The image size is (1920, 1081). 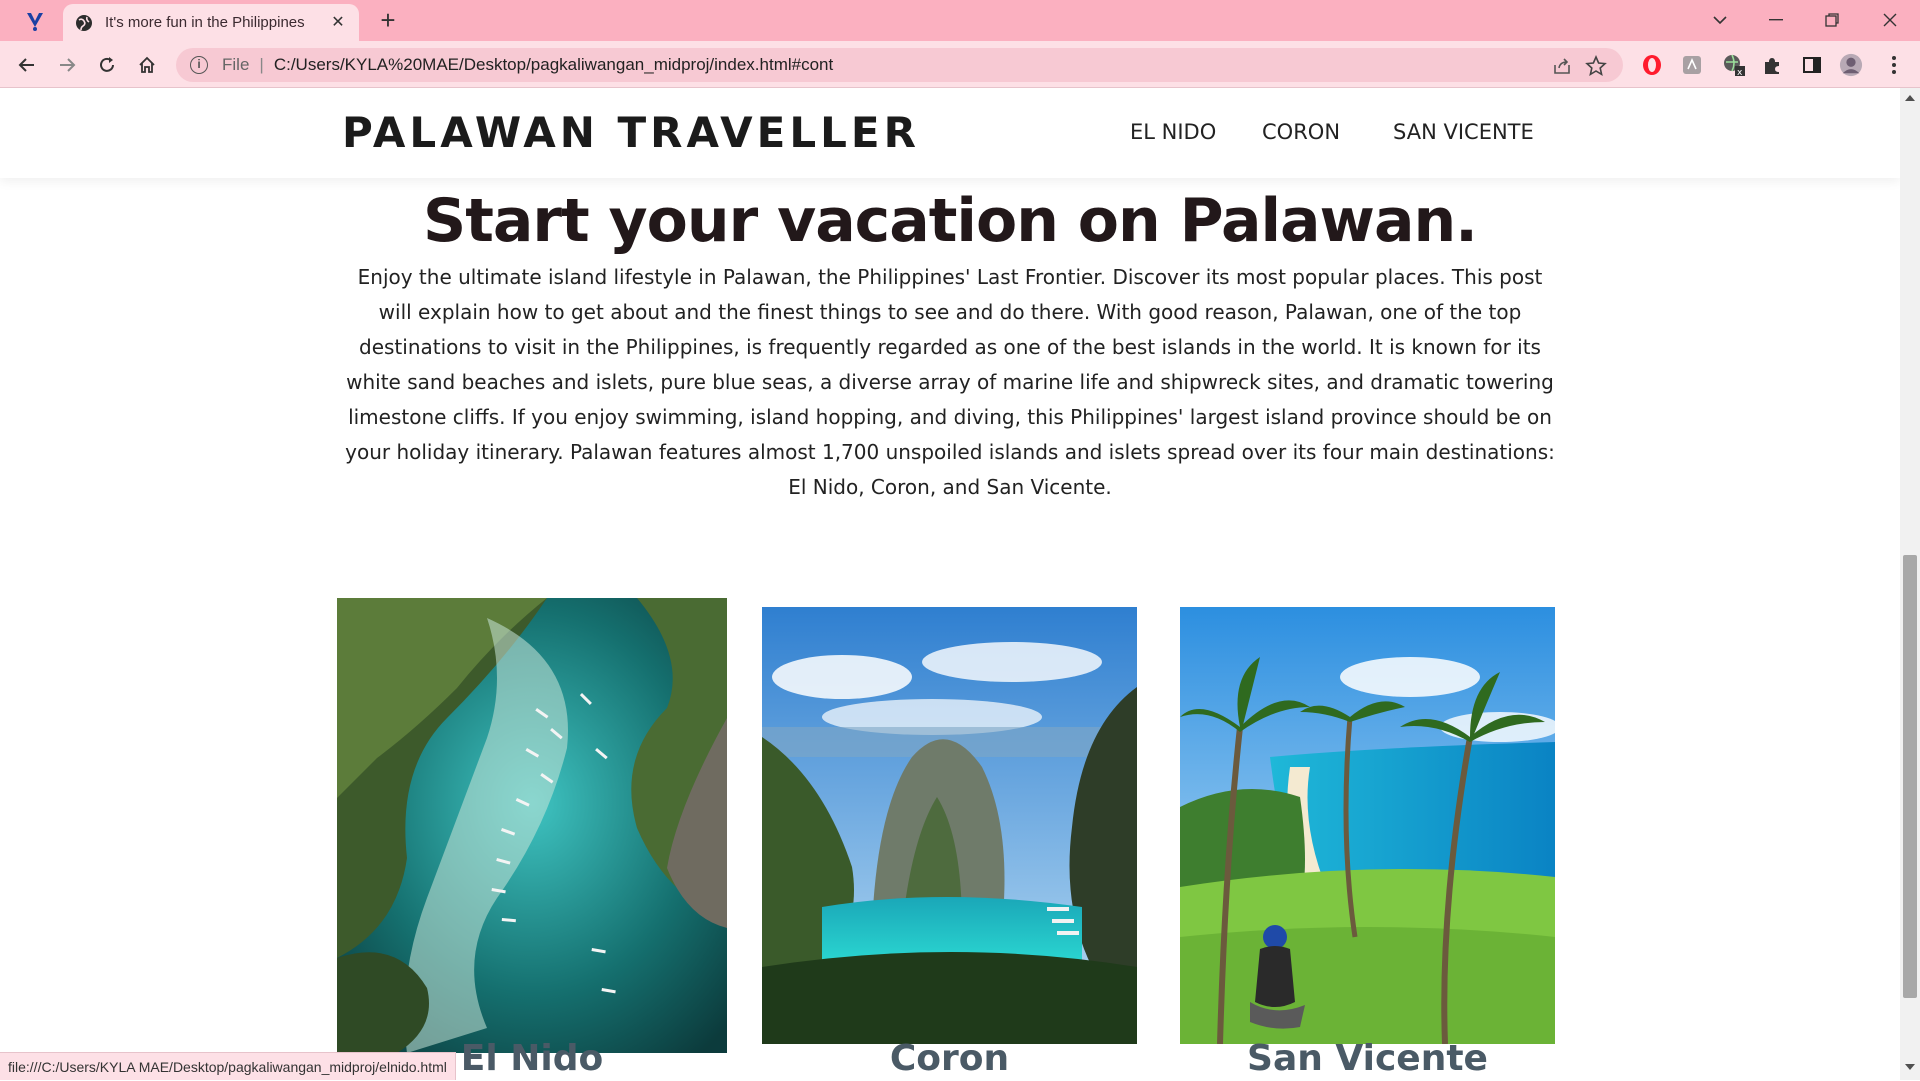 What do you see at coordinates (1910, 776) in the screenshot?
I see `scrollbar-thumb` at bounding box center [1910, 776].